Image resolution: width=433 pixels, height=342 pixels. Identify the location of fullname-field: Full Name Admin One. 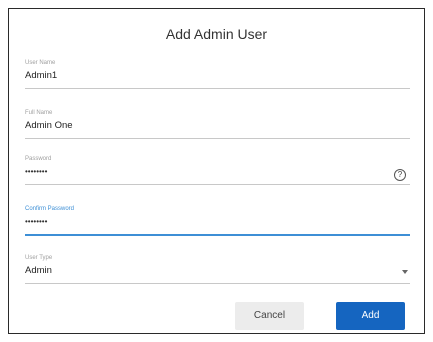
(217, 124).